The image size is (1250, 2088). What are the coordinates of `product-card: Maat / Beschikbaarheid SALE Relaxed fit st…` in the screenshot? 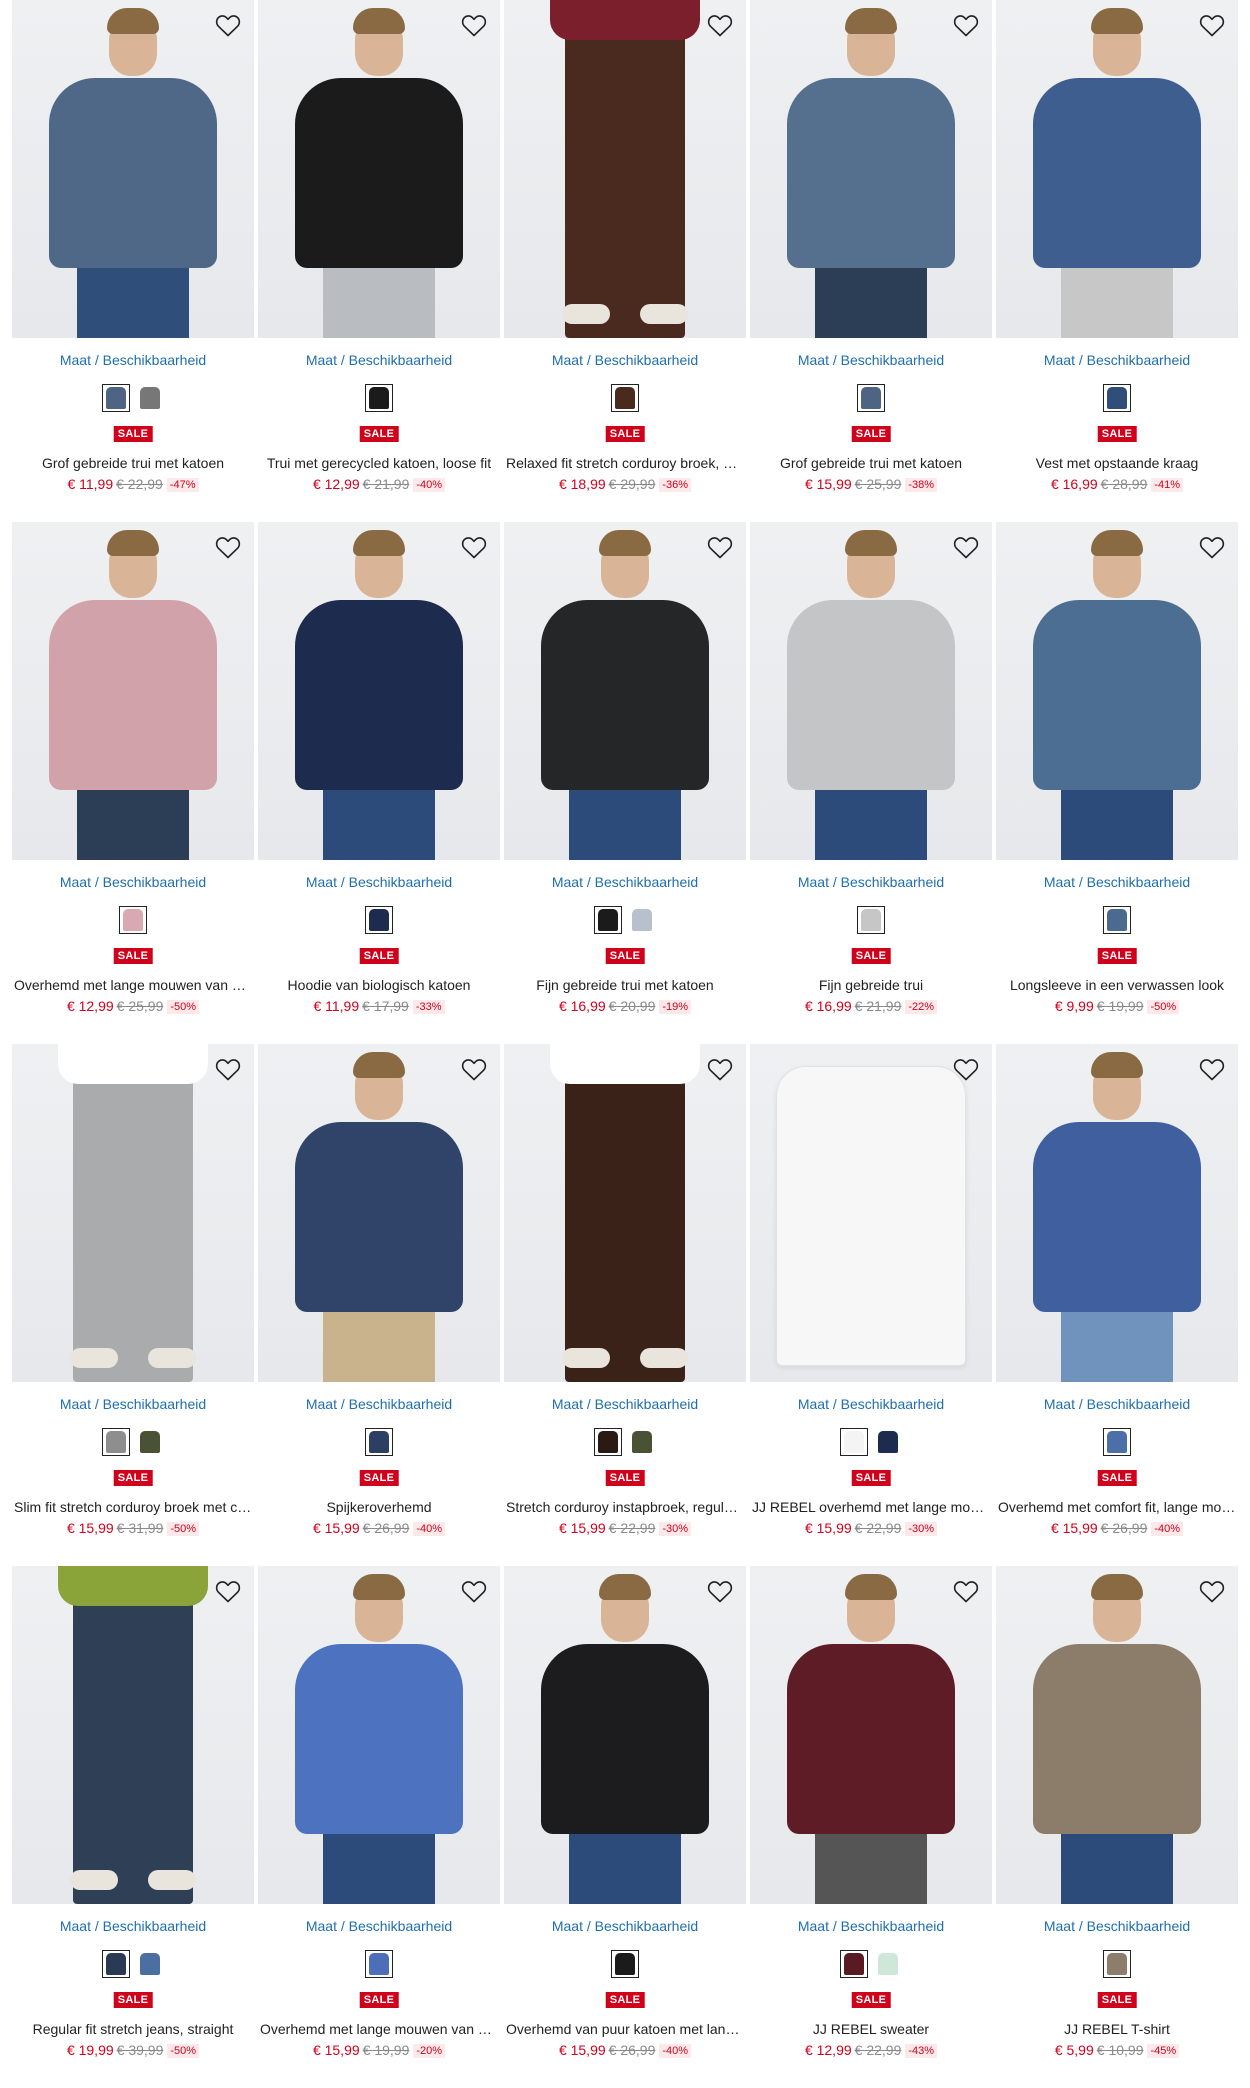 It's located at (625, 261).